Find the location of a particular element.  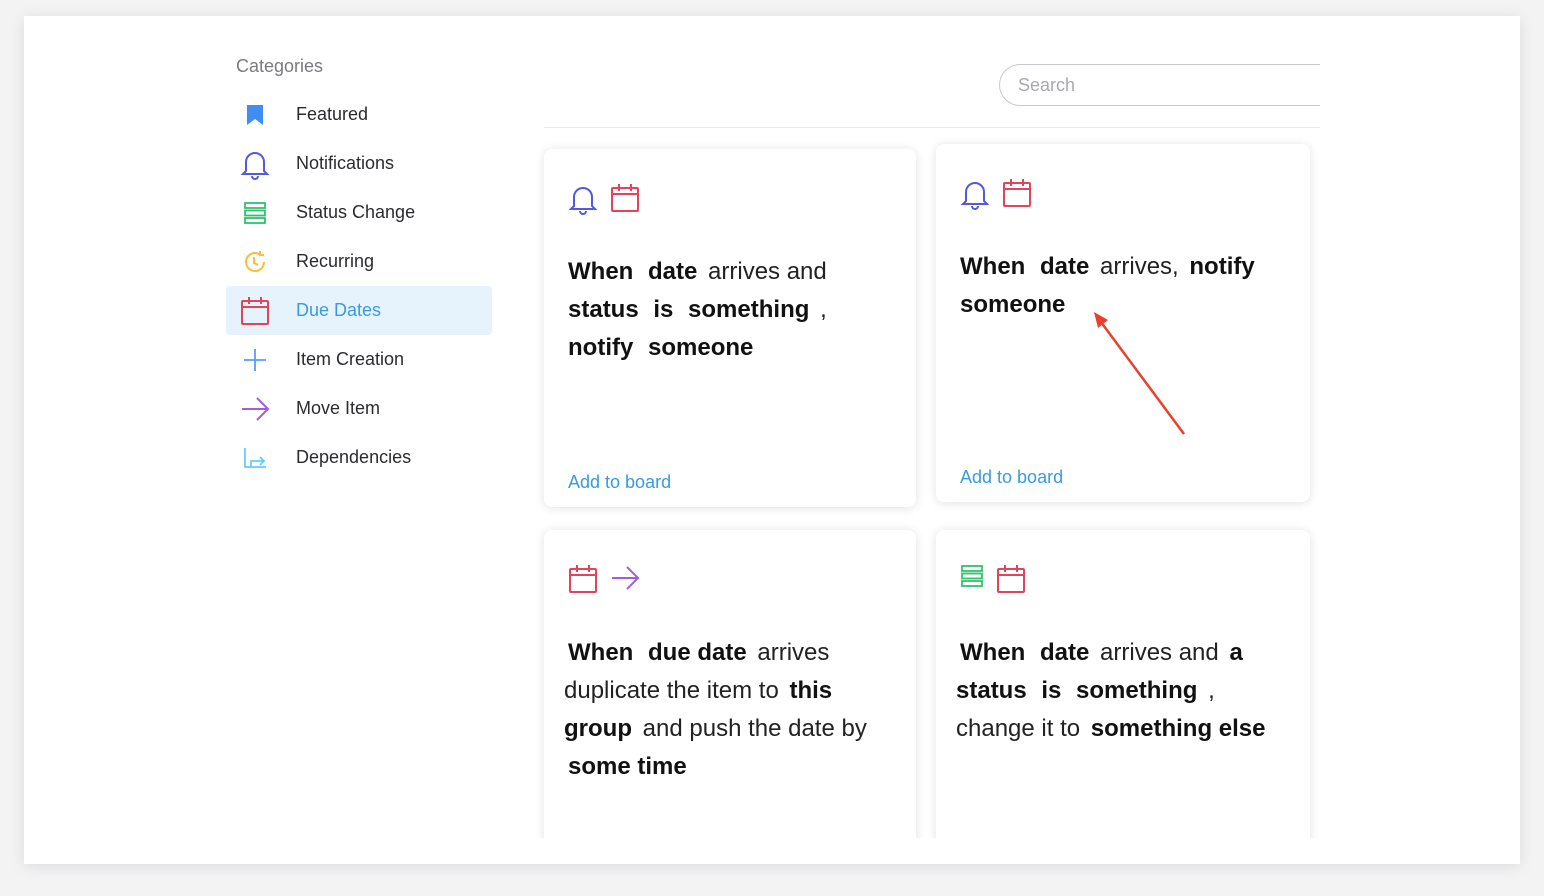

sidebar-item-status-change: Status Change is located at coordinates (359, 212).